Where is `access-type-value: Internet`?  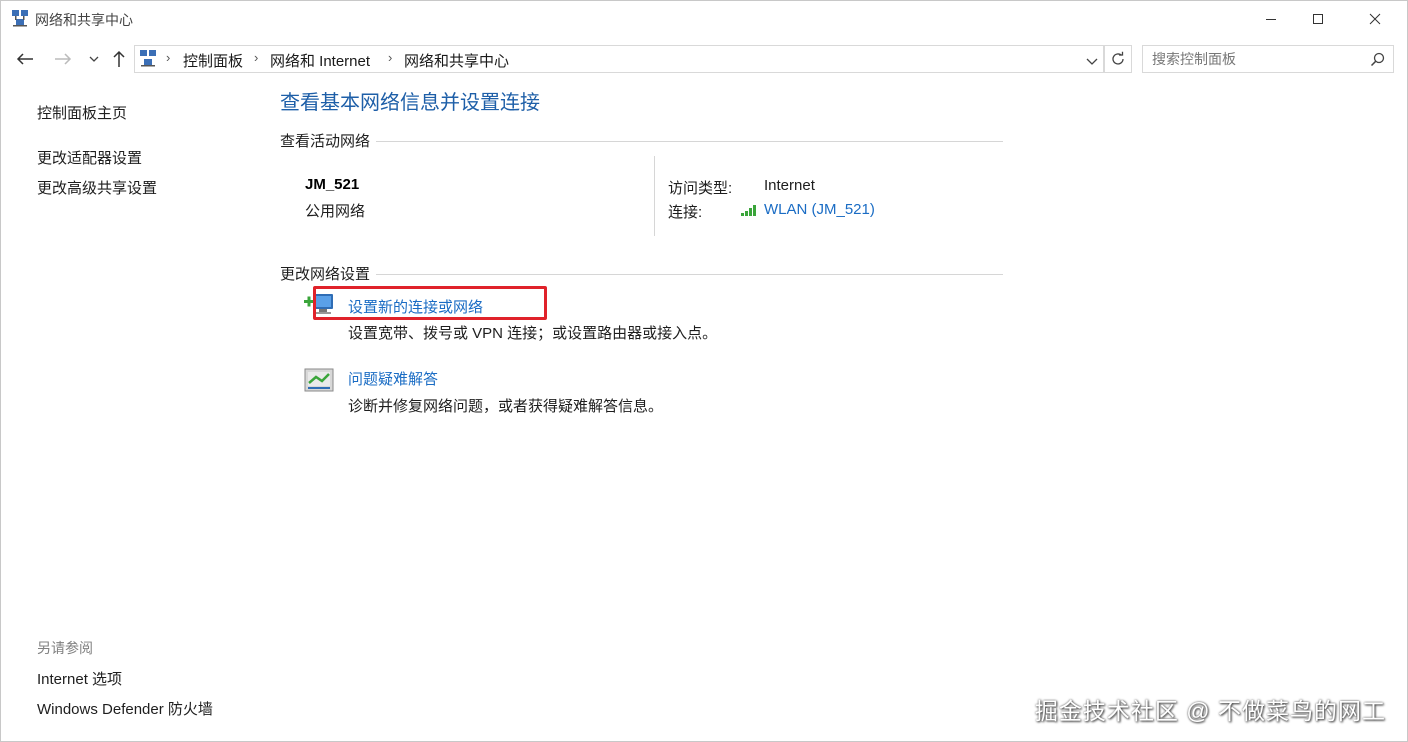
access-type-value: Internet is located at coordinates (789, 185).